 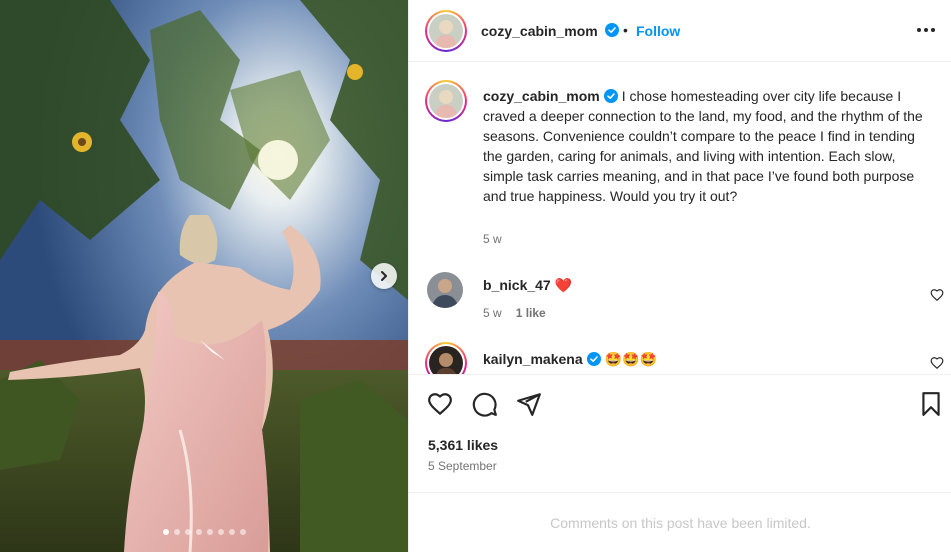 I want to click on follow-button: Follow, so click(x=658, y=31).